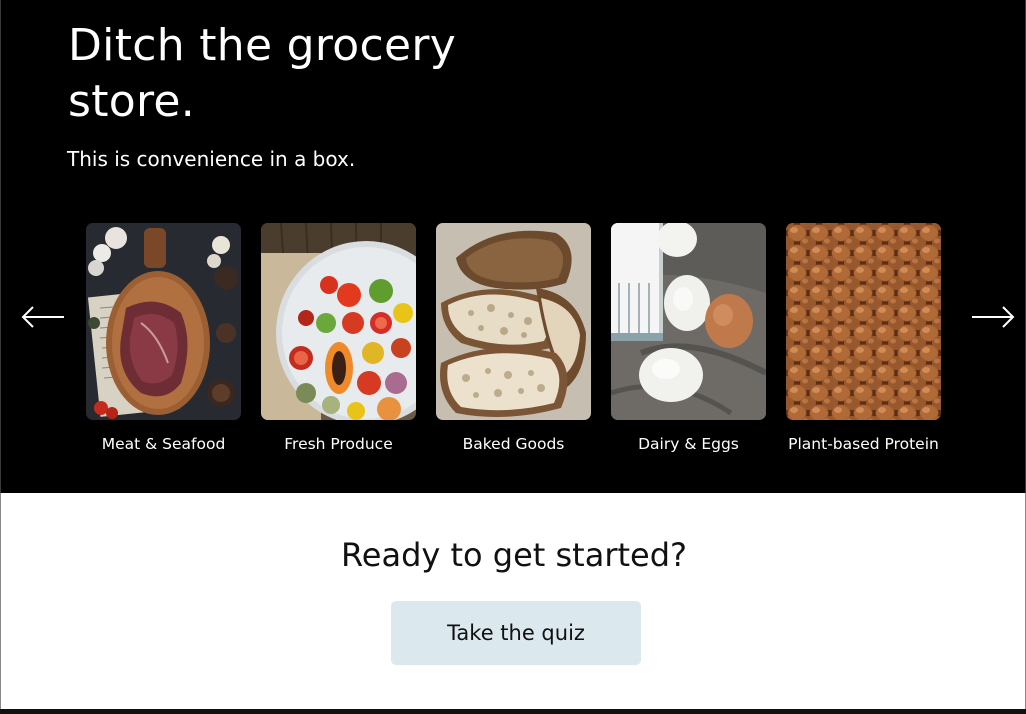 This screenshot has height=714, width=1026. I want to click on category-label: Dairy & Eggs, so click(688, 444).